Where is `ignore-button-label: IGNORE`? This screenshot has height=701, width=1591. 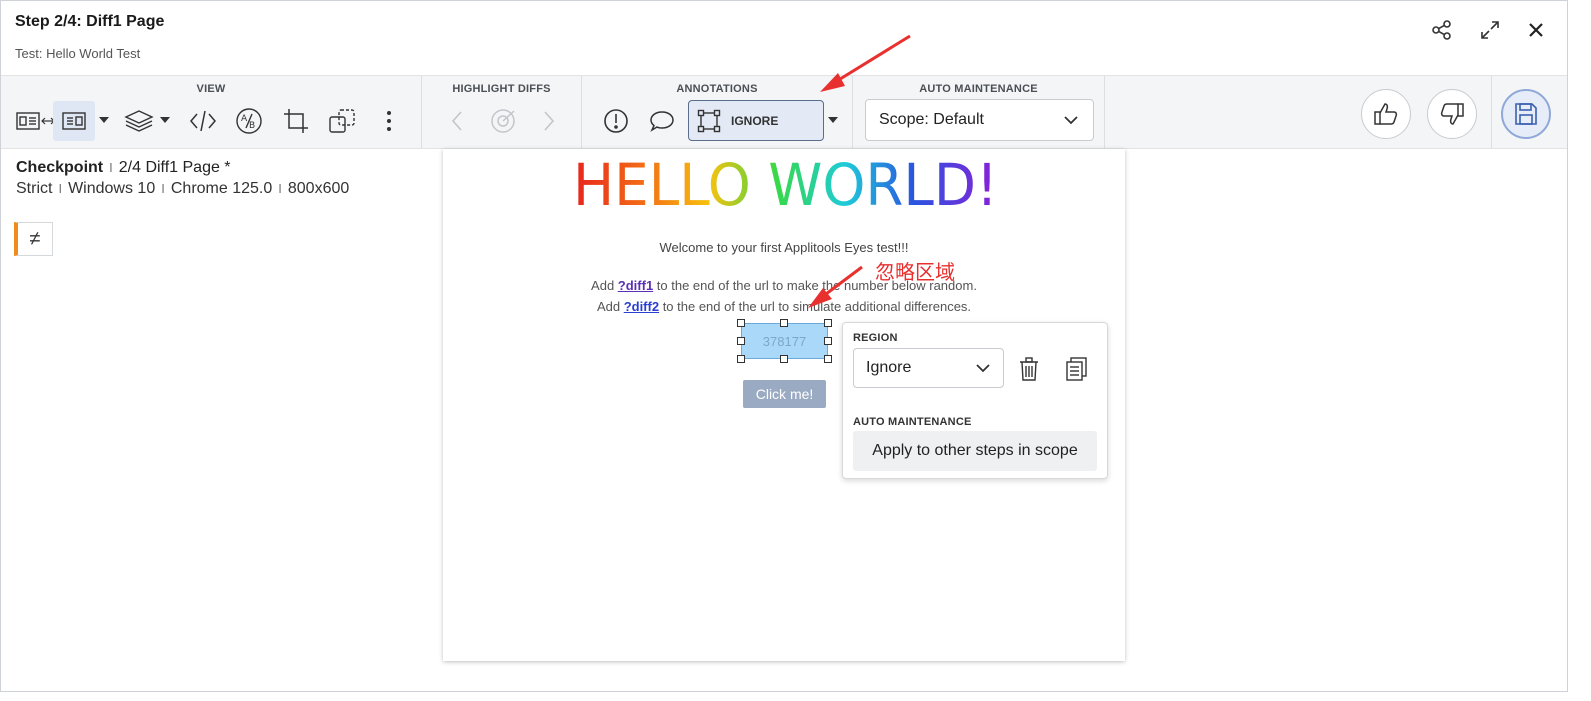
ignore-button-label: IGNORE is located at coordinates (755, 120).